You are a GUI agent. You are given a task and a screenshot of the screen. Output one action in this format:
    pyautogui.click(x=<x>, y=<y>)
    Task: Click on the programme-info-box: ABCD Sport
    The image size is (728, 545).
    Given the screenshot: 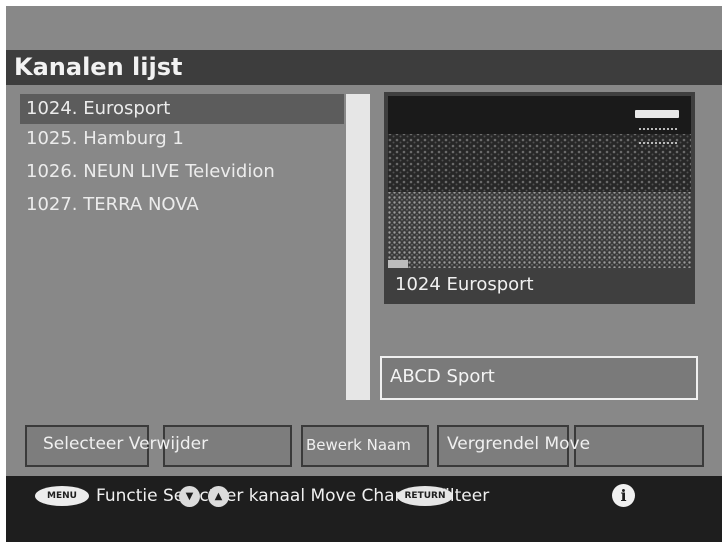 What is the action you would take?
    pyautogui.click(x=539, y=378)
    